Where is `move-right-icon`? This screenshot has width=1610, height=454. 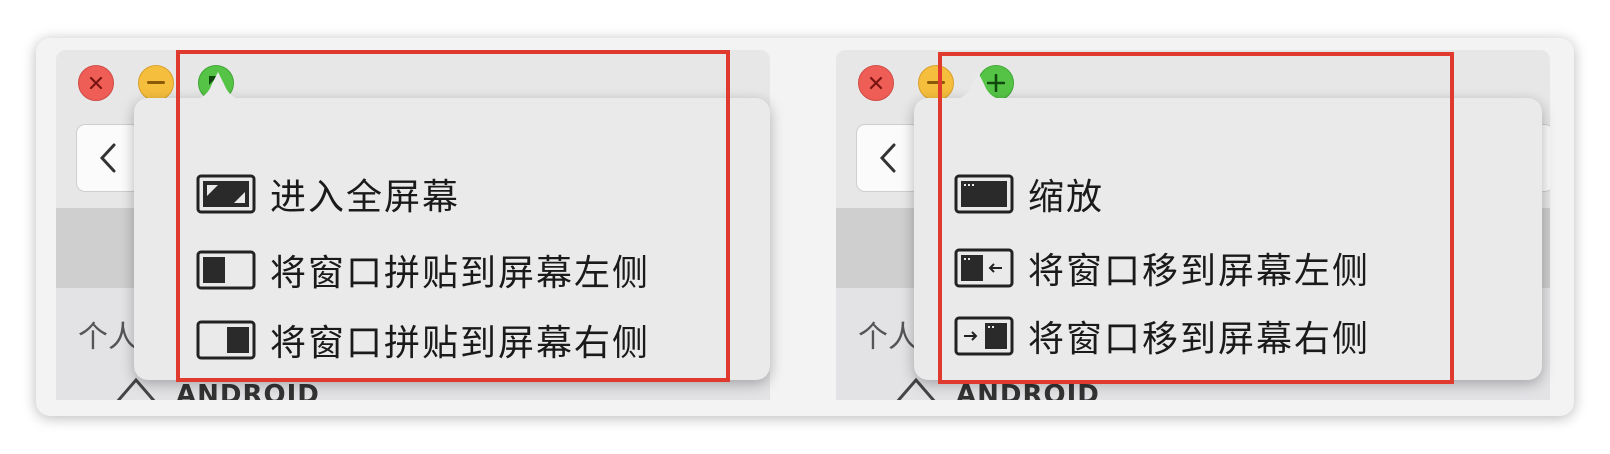
move-right-icon is located at coordinates (984, 336).